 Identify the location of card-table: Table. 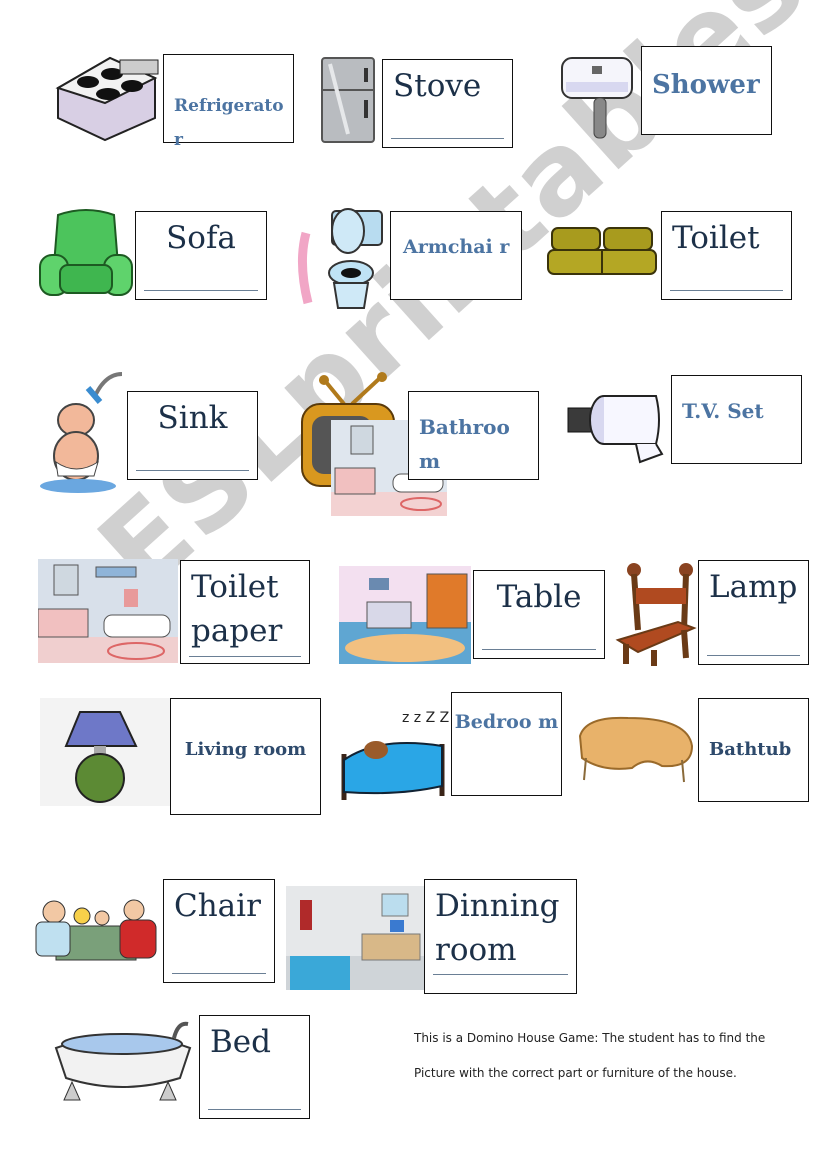
(539, 614).